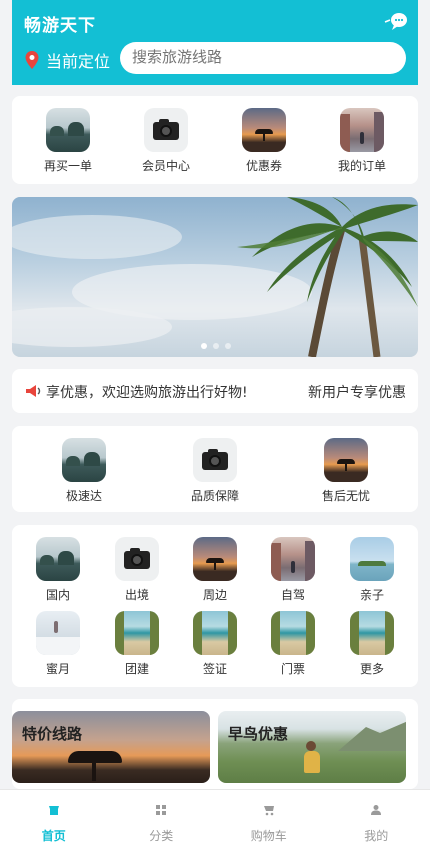 The width and height of the screenshot is (430, 844). I want to click on current-location: 当前定位, so click(67, 60).